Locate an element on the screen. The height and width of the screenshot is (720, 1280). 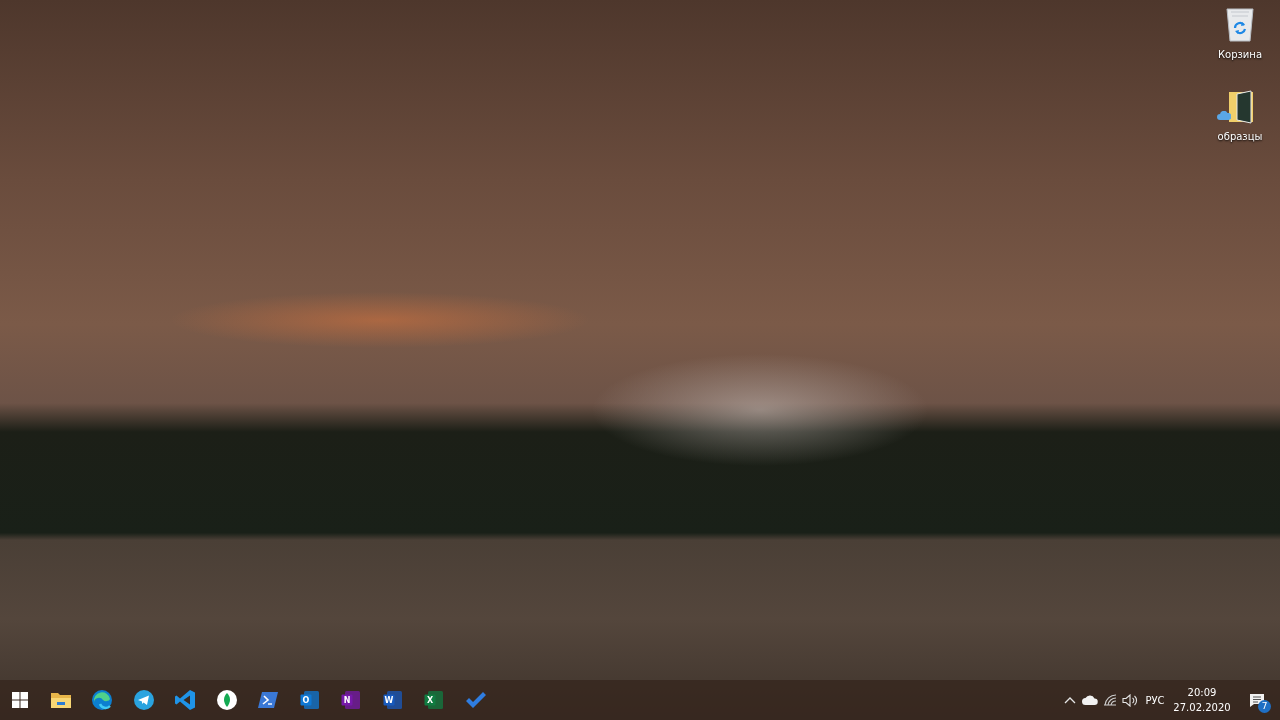
prompt-icon is located at coordinates (268, 700).